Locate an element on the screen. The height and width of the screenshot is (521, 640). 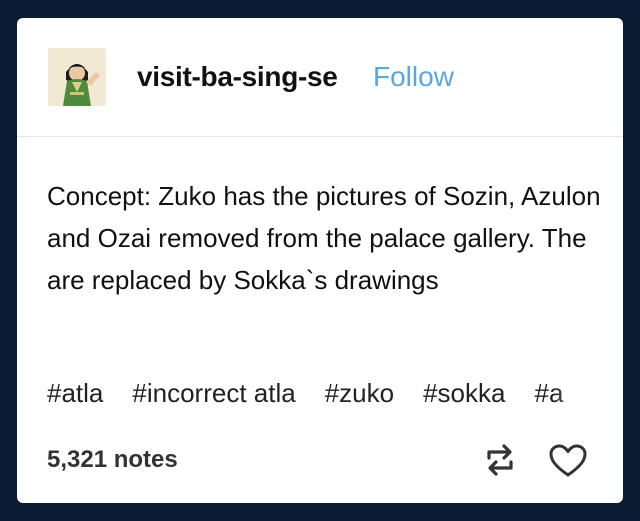
tag-sokka: #sokka is located at coordinates (464, 393).